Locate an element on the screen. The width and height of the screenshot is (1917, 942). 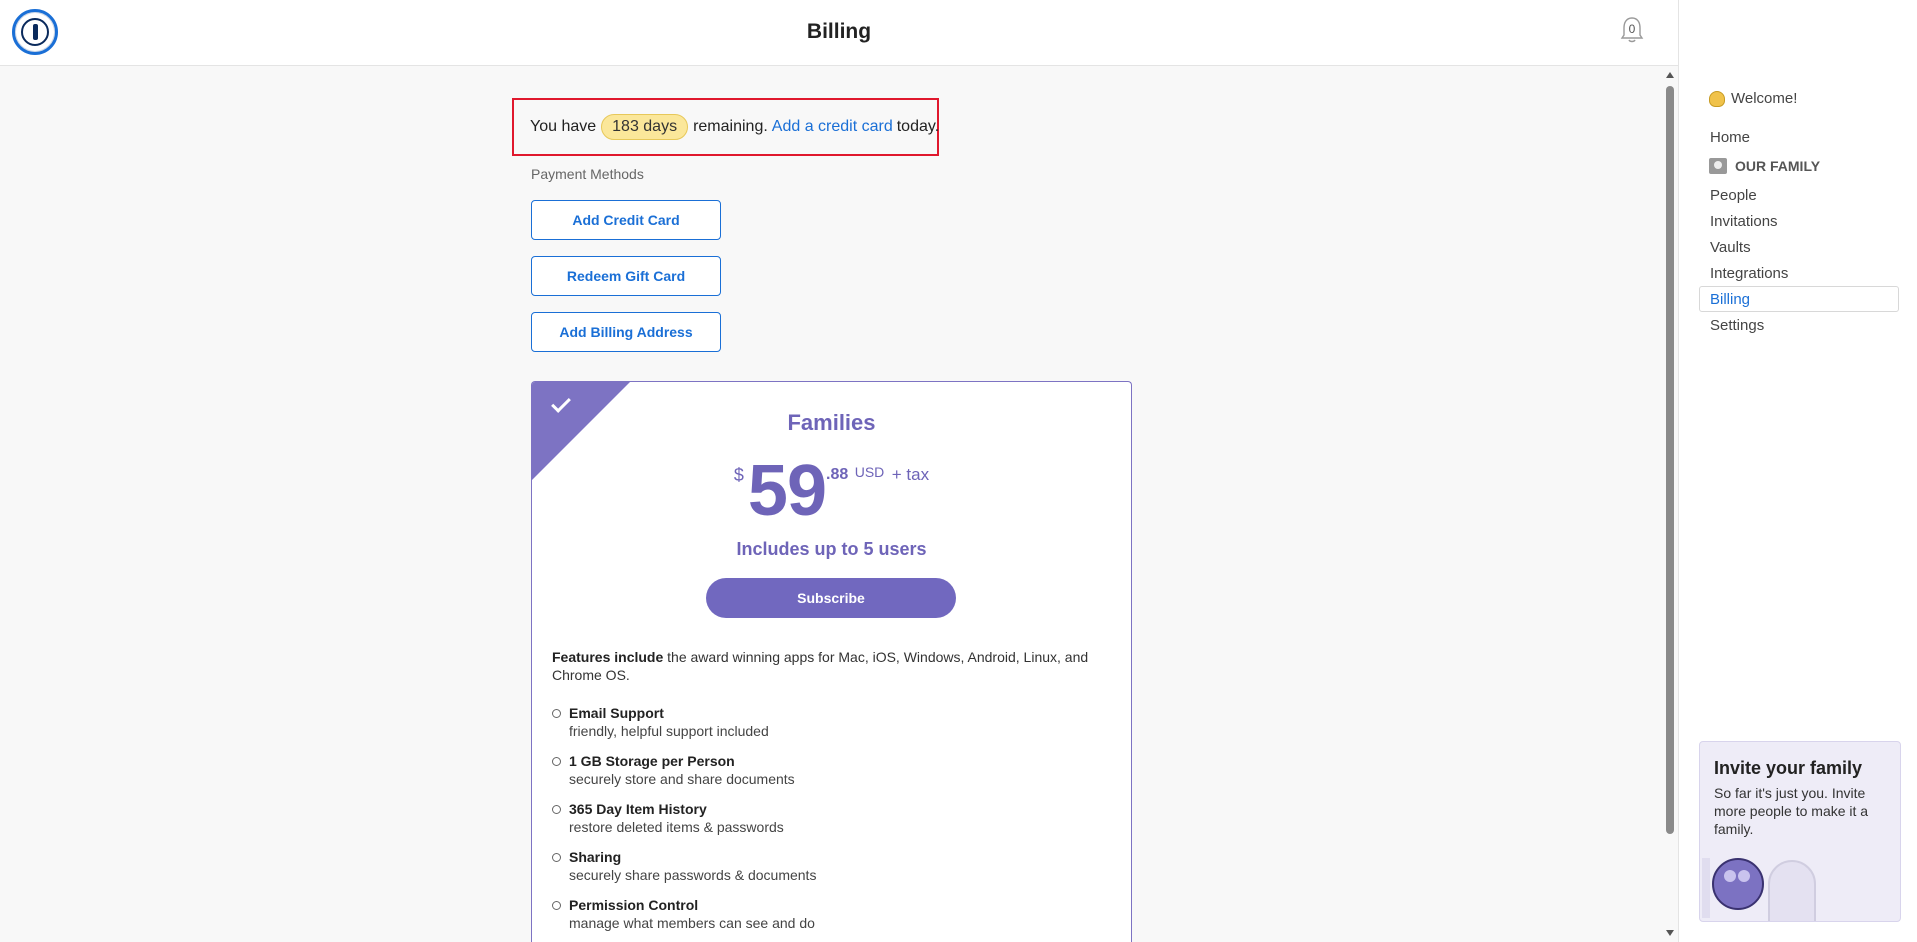
waving-hand-icon is located at coordinates (1717, 98).